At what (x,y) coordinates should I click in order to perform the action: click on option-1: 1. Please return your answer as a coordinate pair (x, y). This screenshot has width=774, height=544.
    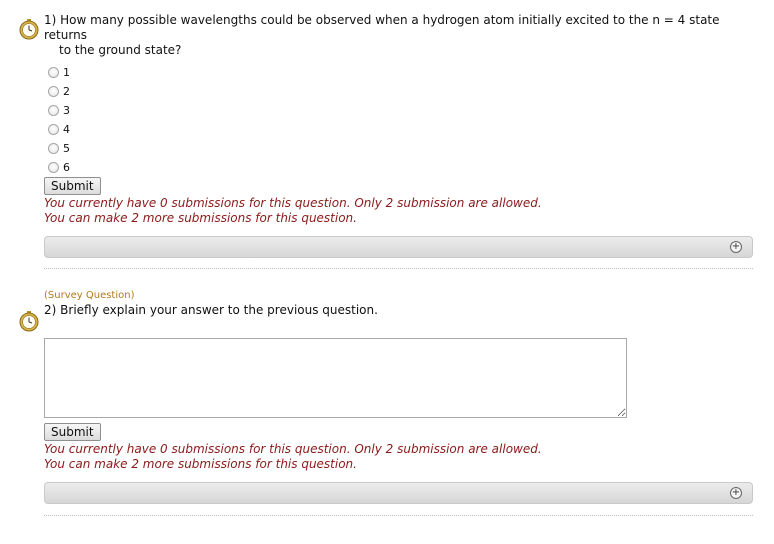
    Looking at the image, I should click on (59, 72).